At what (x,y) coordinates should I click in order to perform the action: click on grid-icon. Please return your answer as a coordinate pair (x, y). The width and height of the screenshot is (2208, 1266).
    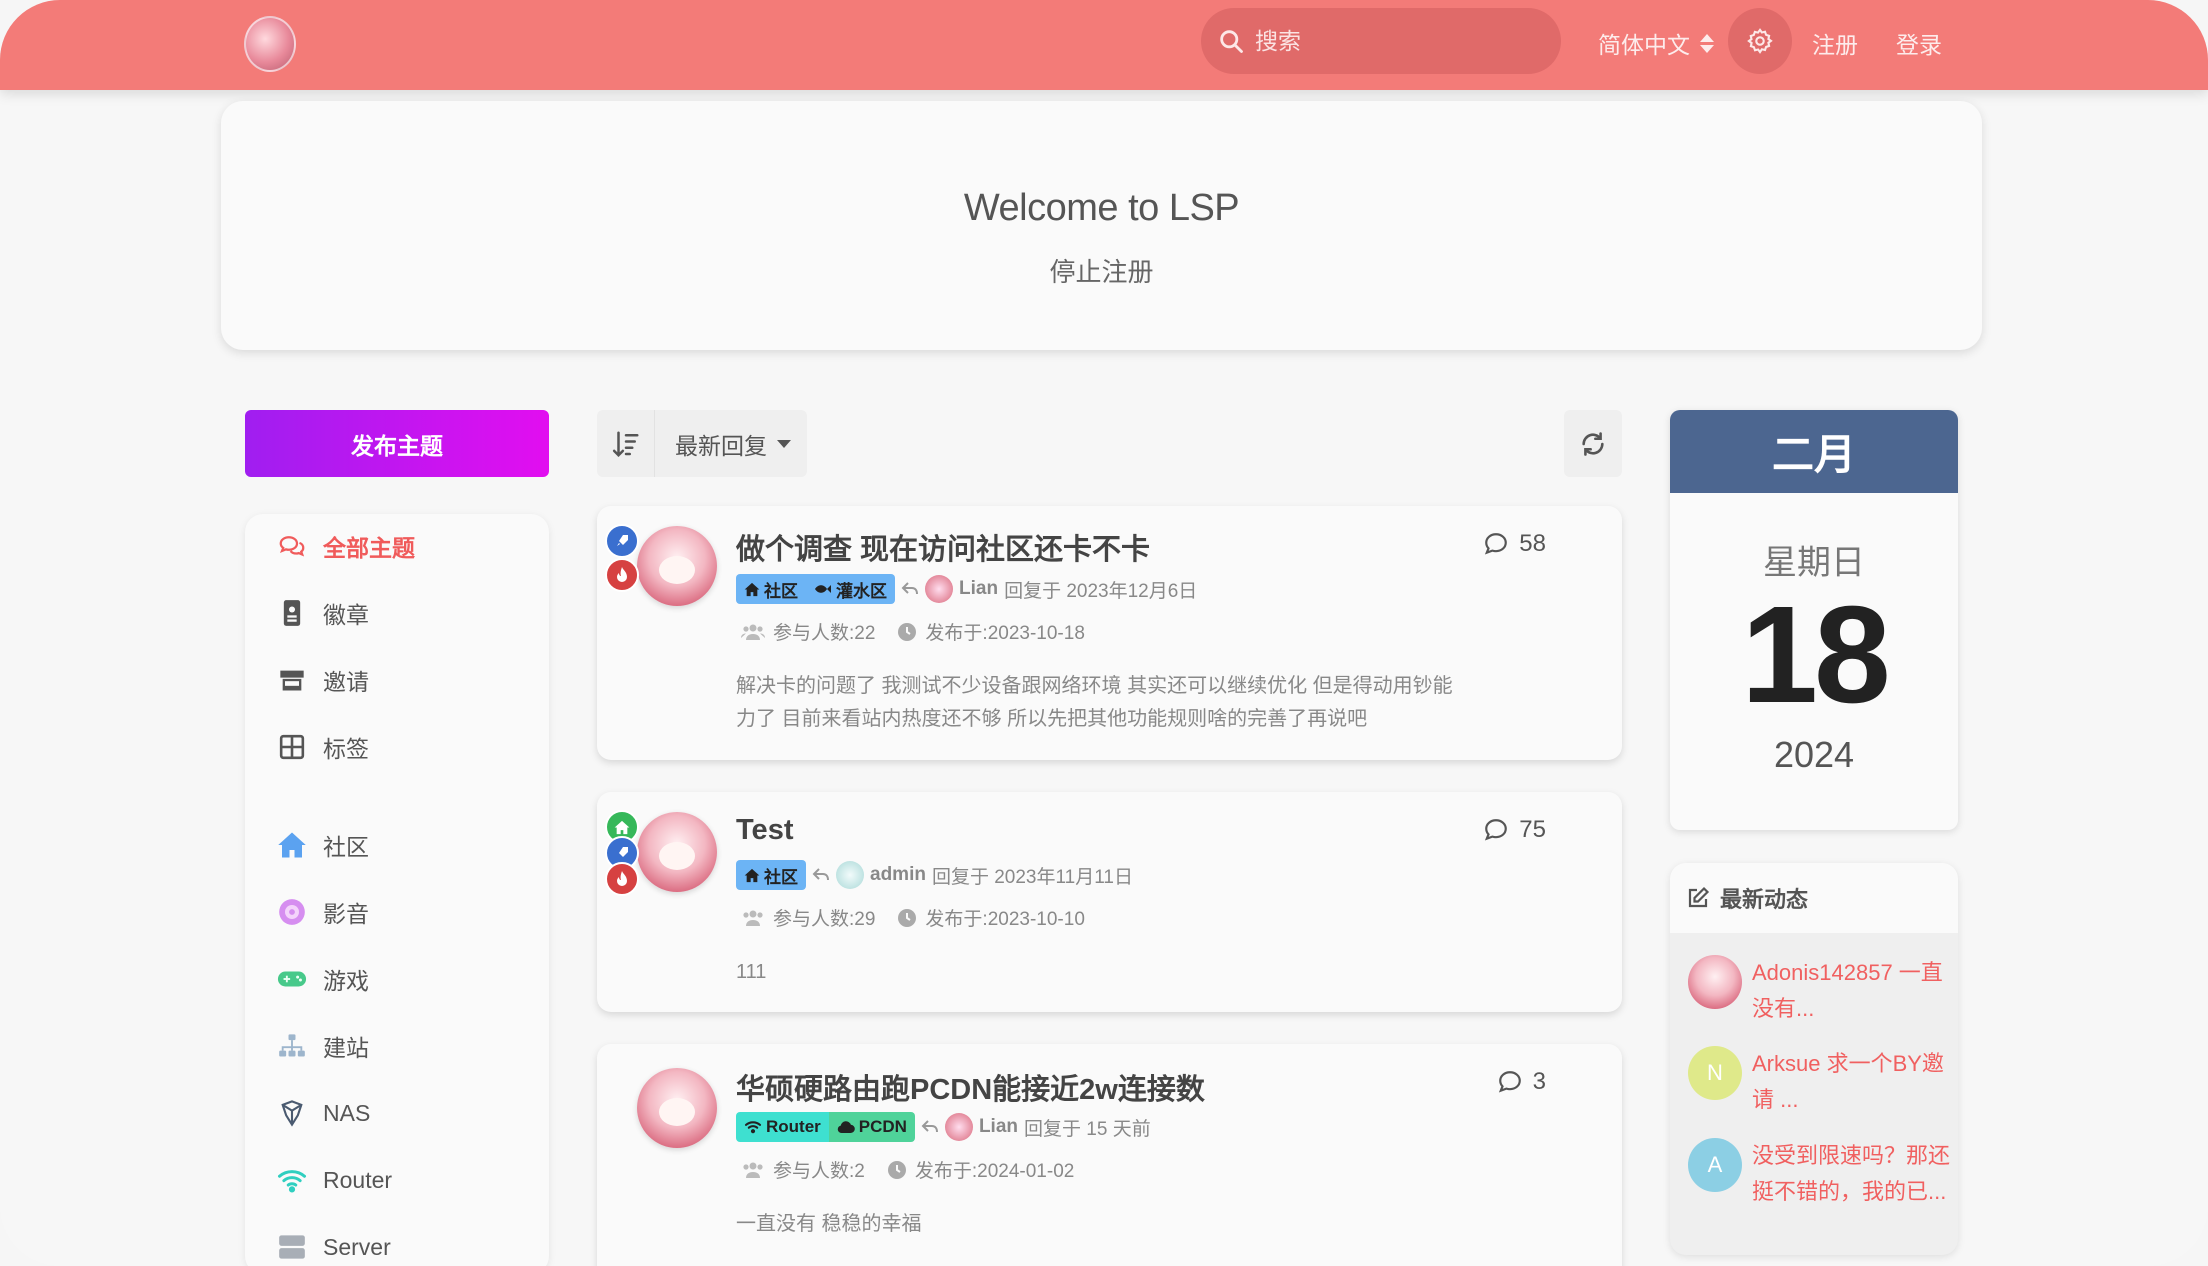
    Looking at the image, I should click on (292, 747).